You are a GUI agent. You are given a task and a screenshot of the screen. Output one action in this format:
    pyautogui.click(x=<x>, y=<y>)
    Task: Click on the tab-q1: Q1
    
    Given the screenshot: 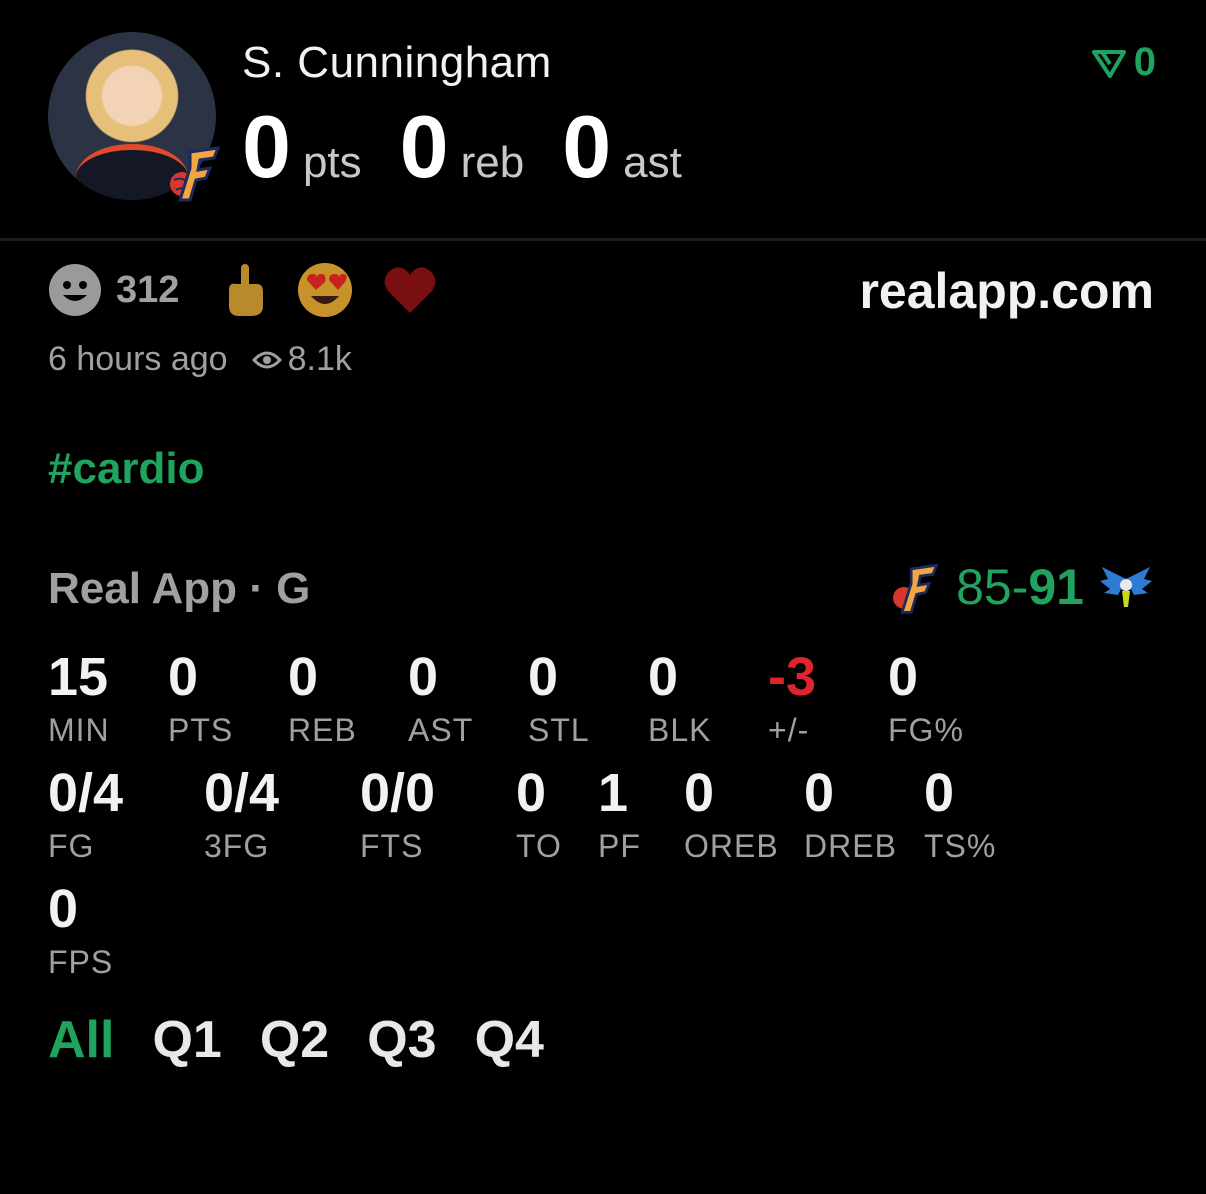 What is the action you would take?
    pyautogui.click(x=186, y=1040)
    